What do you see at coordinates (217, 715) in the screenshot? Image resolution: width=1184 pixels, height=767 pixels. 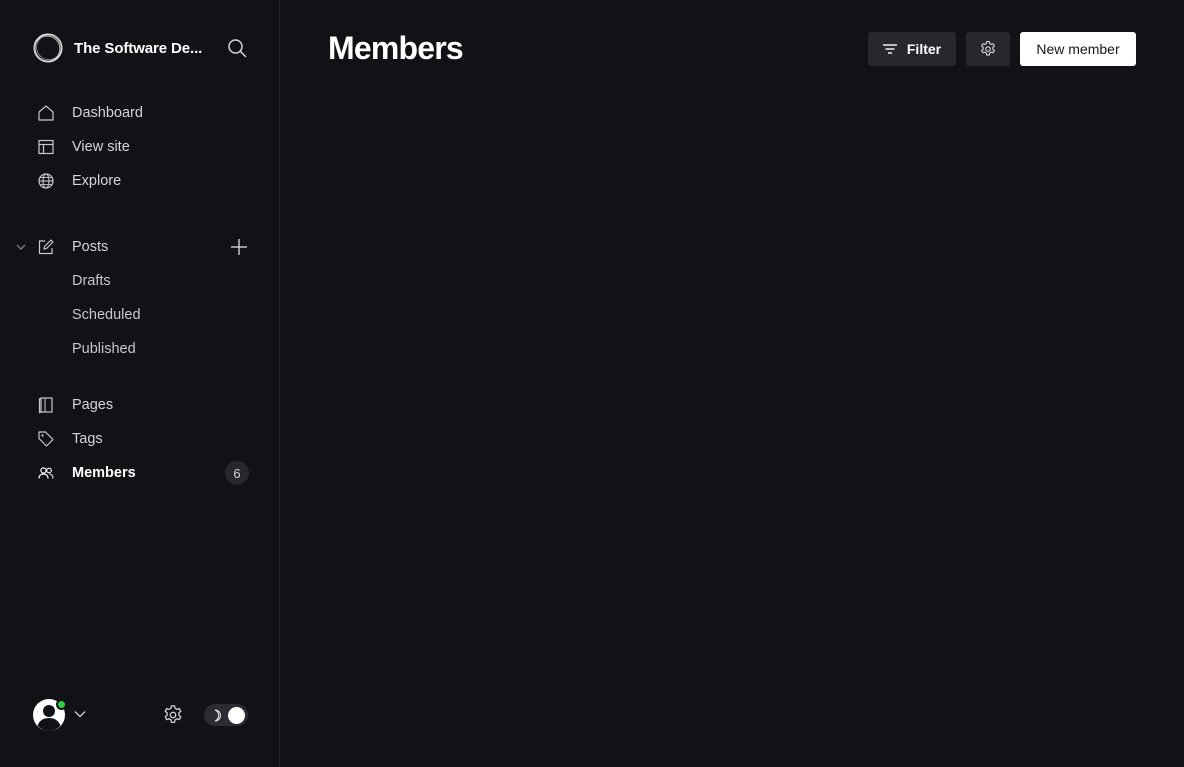 I see `moon-icon` at bounding box center [217, 715].